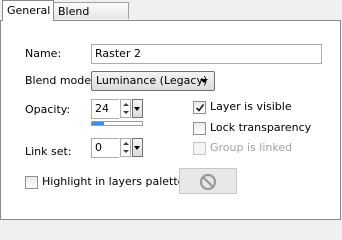 This screenshot has width=342, height=240. What do you see at coordinates (251, 147) in the screenshot?
I see `group-linked-label: Group is linked` at bounding box center [251, 147].